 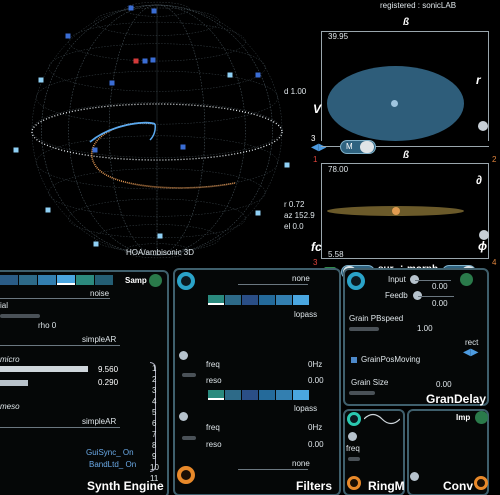 I want to click on num-1: 1, so click(x=315, y=159).